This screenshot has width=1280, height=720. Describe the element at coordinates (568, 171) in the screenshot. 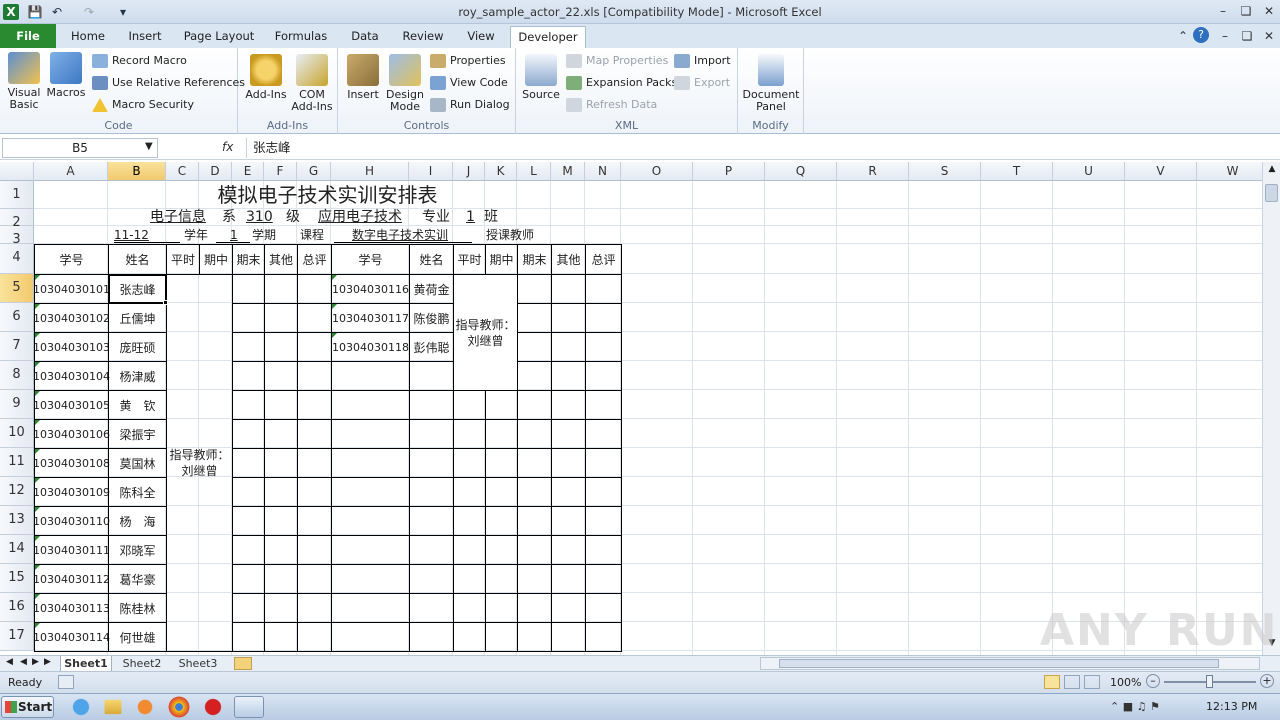

I see `column-header-m: M` at that location.